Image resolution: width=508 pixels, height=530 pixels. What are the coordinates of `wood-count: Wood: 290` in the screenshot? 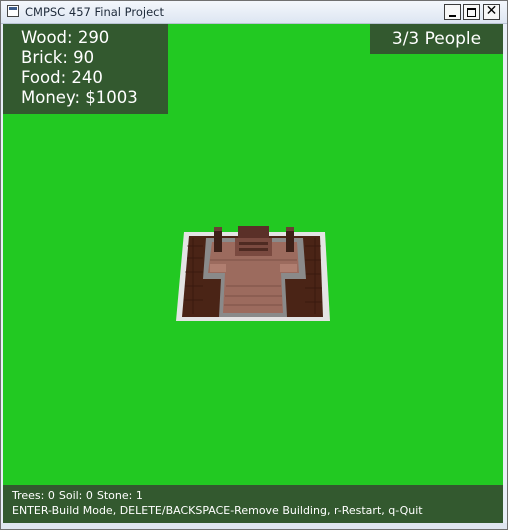 It's located at (65, 37).